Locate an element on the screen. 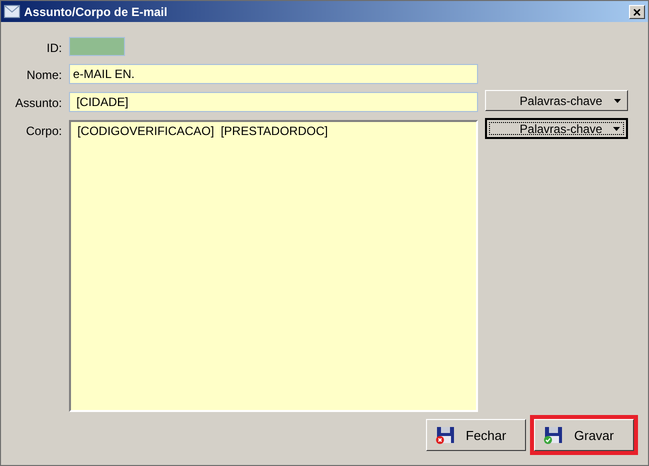  field-label: ID: is located at coordinates (54, 48).